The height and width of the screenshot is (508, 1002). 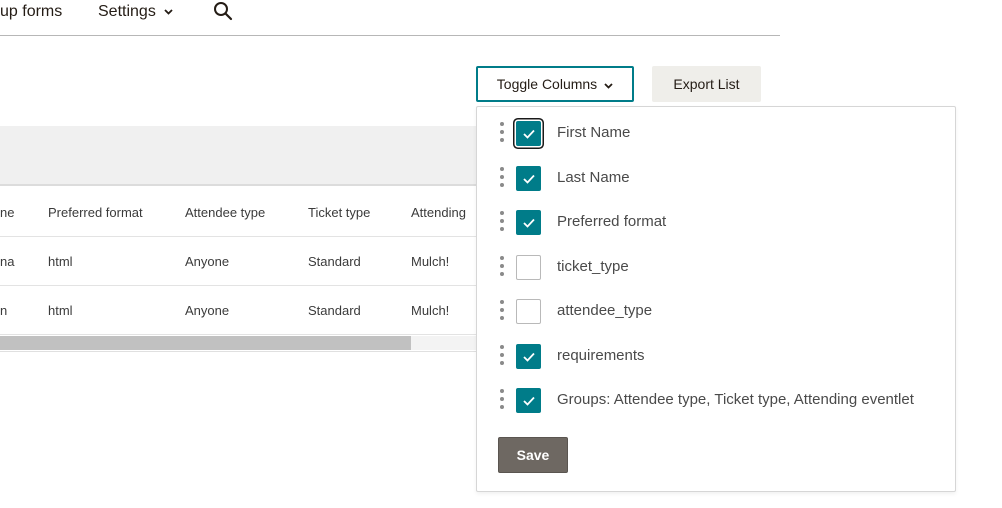 I want to click on column-option-label: ticket_type, so click(x=593, y=266).